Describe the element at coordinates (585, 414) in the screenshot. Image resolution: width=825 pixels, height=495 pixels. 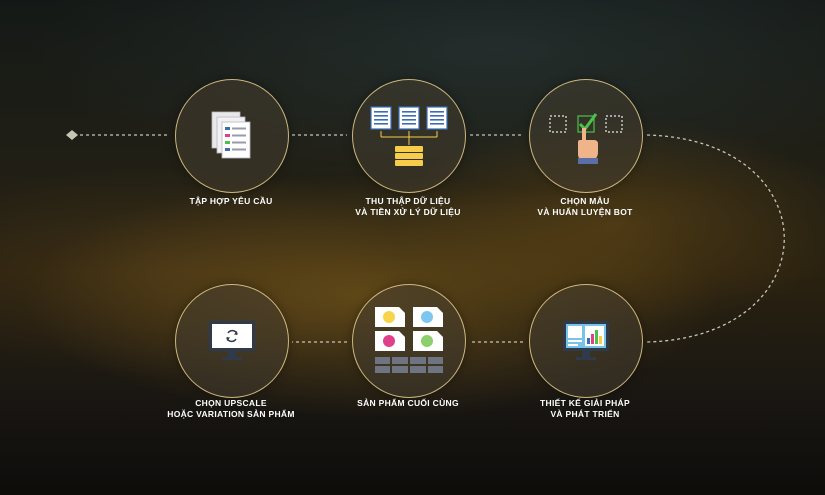
I see `step-design-line2: VÀ PHÁT TRIỂN` at that location.